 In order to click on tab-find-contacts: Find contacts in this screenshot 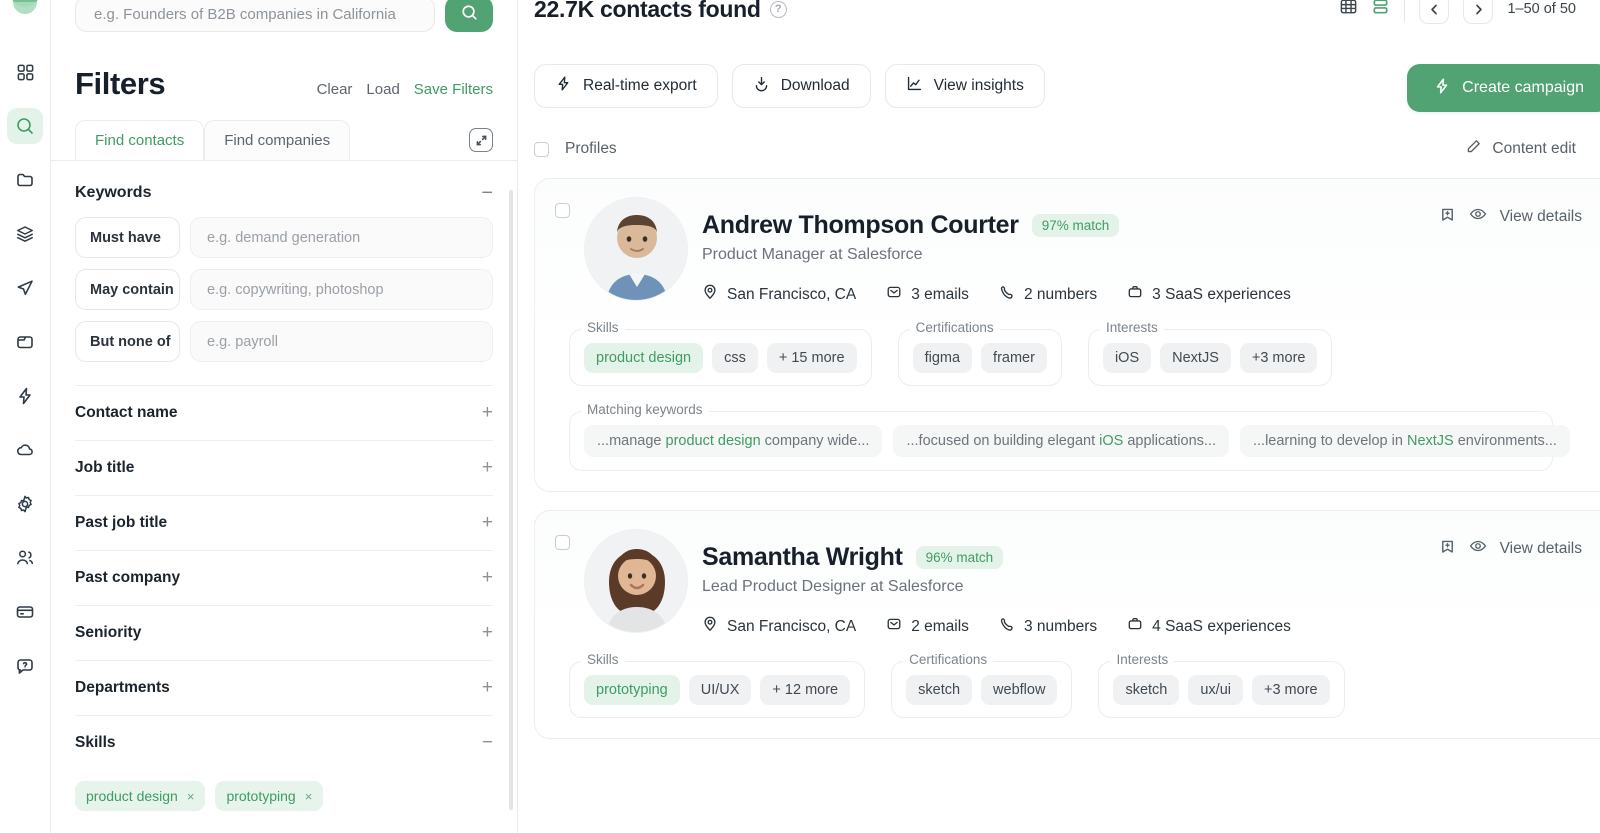, I will do `click(140, 140)`.